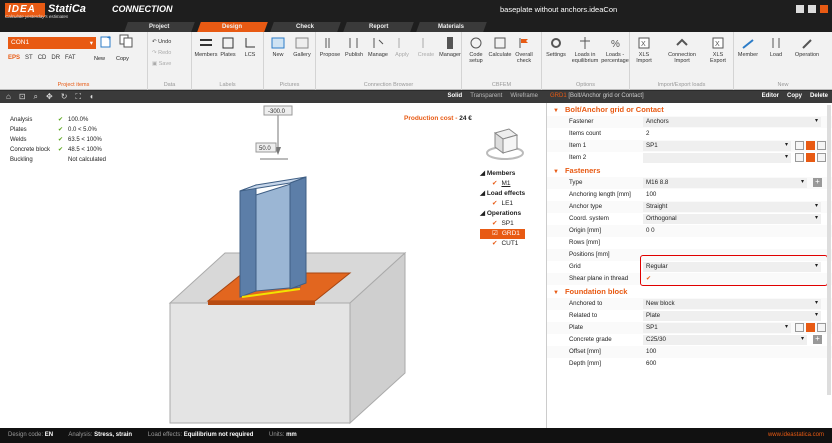 The image size is (832, 443). Describe the element at coordinates (278, 47) in the screenshot. I see `new-picture-button: New` at that location.